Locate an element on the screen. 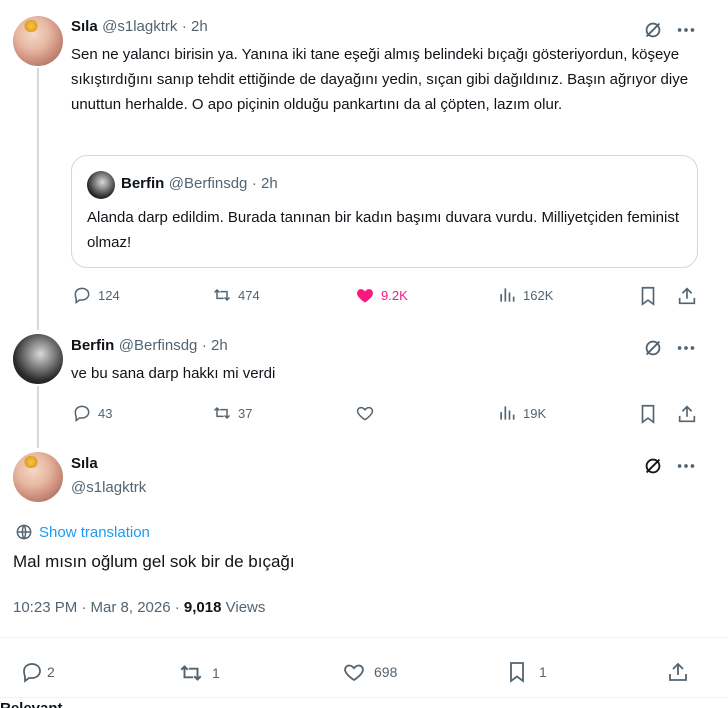  quote-header: Berfin @Berfinsdg · 2h is located at coordinates (199, 184).